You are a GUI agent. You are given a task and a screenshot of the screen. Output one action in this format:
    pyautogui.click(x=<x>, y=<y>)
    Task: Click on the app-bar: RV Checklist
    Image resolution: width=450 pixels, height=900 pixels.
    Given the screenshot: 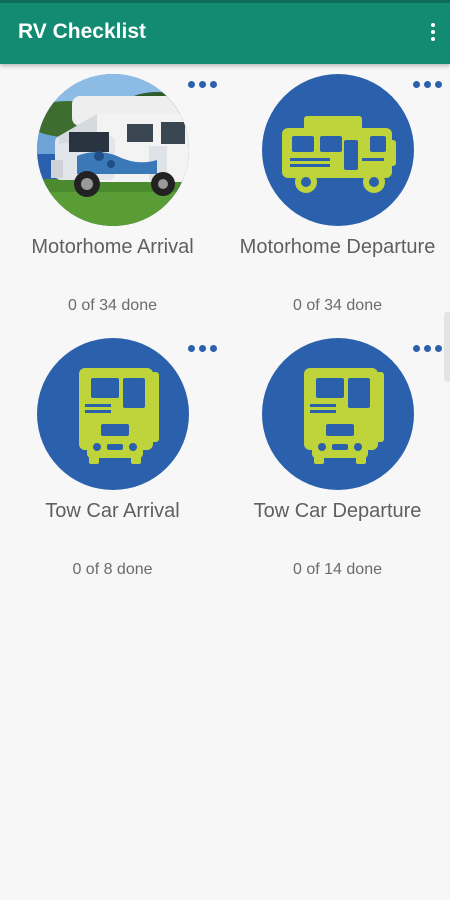 What is the action you would take?
    pyautogui.click(x=225, y=32)
    